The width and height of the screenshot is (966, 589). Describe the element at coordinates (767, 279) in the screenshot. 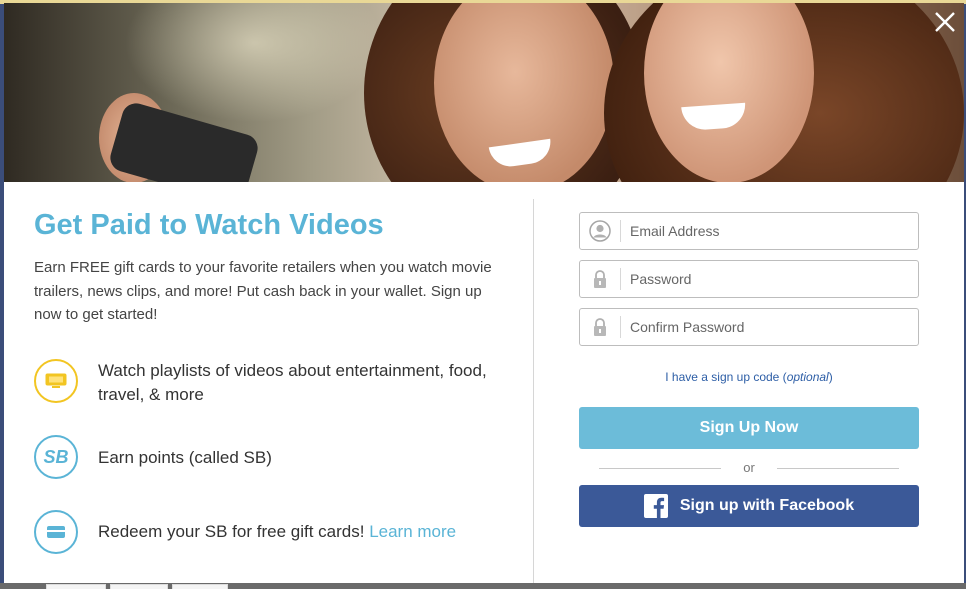

I see `password-input` at that location.